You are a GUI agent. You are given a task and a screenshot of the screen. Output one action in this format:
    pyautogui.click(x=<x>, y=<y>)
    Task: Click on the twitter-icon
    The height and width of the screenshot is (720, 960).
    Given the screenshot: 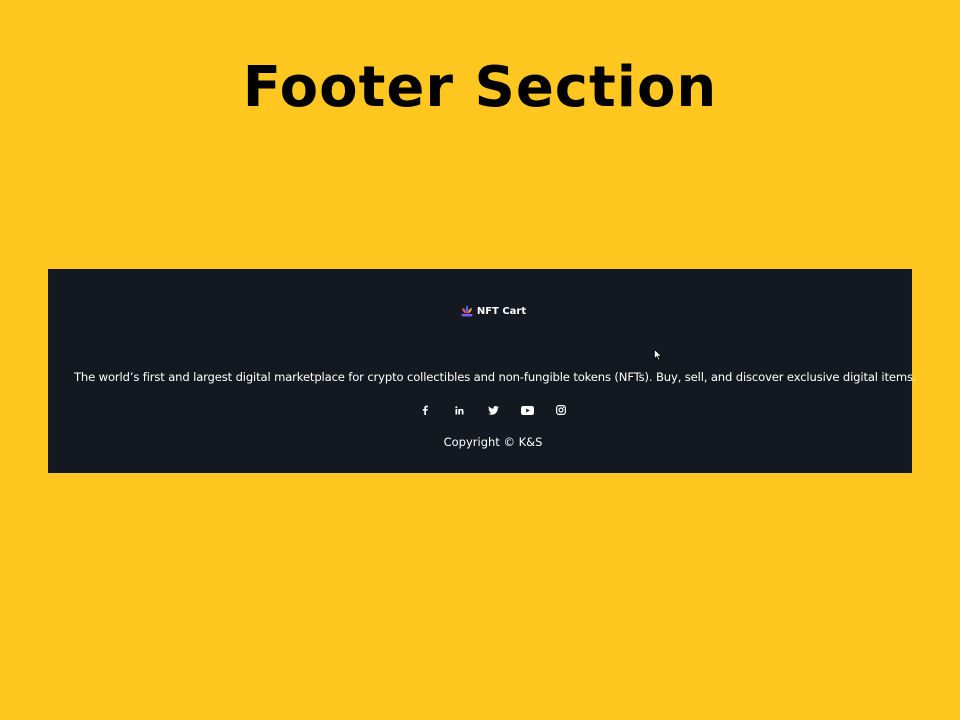 What is the action you would take?
    pyautogui.click(x=493, y=410)
    